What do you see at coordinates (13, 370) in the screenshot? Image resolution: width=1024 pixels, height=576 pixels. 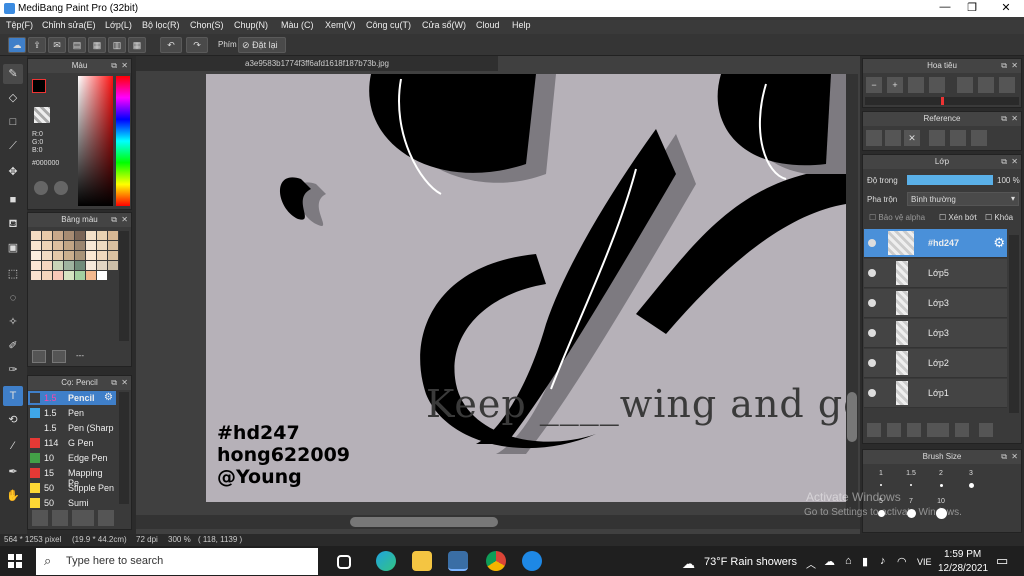 I see `select-eraser-icon: ✑` at bounding box center [13, 370].